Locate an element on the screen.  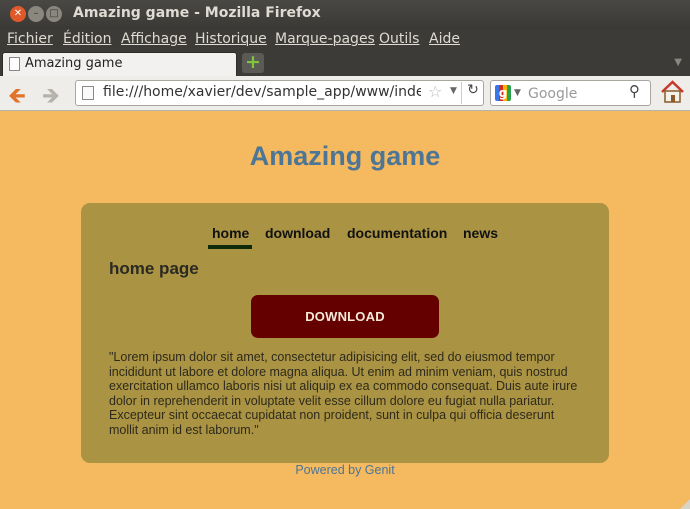
menu-outils: Outils is located at coordinates (399, 39).